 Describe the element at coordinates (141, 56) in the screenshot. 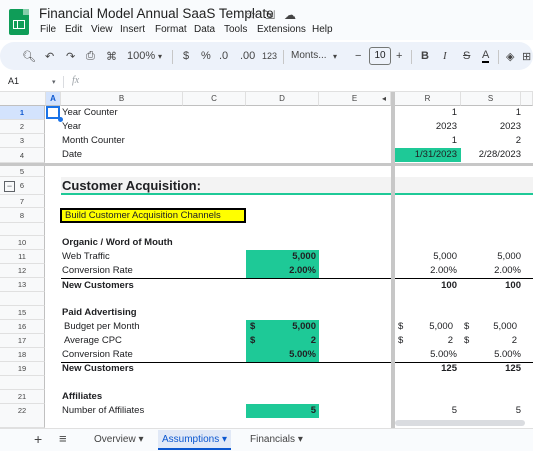

I see `zoom-select: 100%` at that location.